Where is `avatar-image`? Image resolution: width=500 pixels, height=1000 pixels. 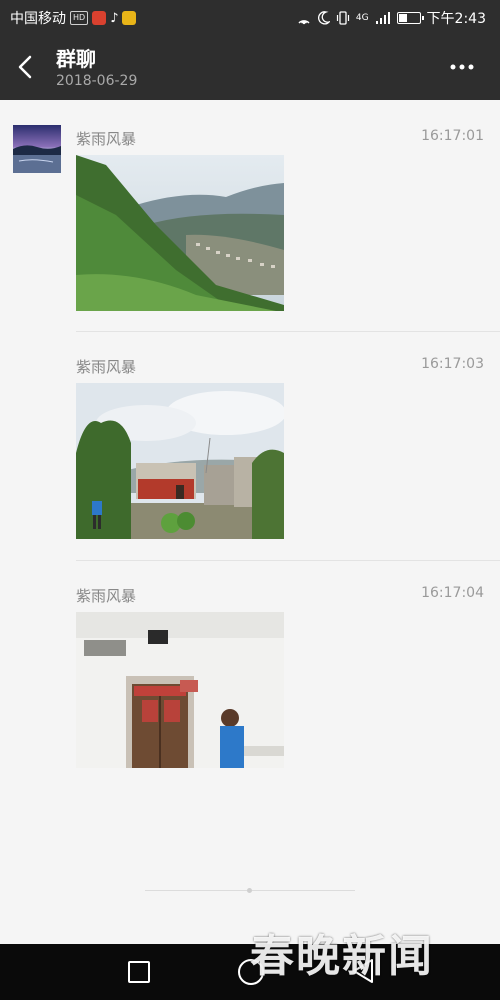
avatar-image is located at coordinates (37, 149).